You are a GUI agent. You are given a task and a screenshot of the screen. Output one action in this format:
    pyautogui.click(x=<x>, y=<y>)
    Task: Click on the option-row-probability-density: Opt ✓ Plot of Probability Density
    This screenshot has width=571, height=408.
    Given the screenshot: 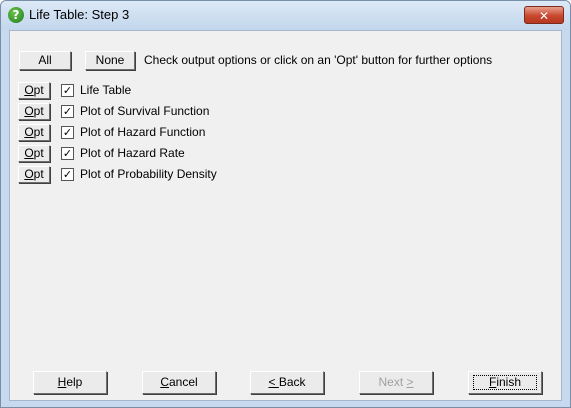 What is the action you would take?
    pyautogui.click(x=168, y=174)
    